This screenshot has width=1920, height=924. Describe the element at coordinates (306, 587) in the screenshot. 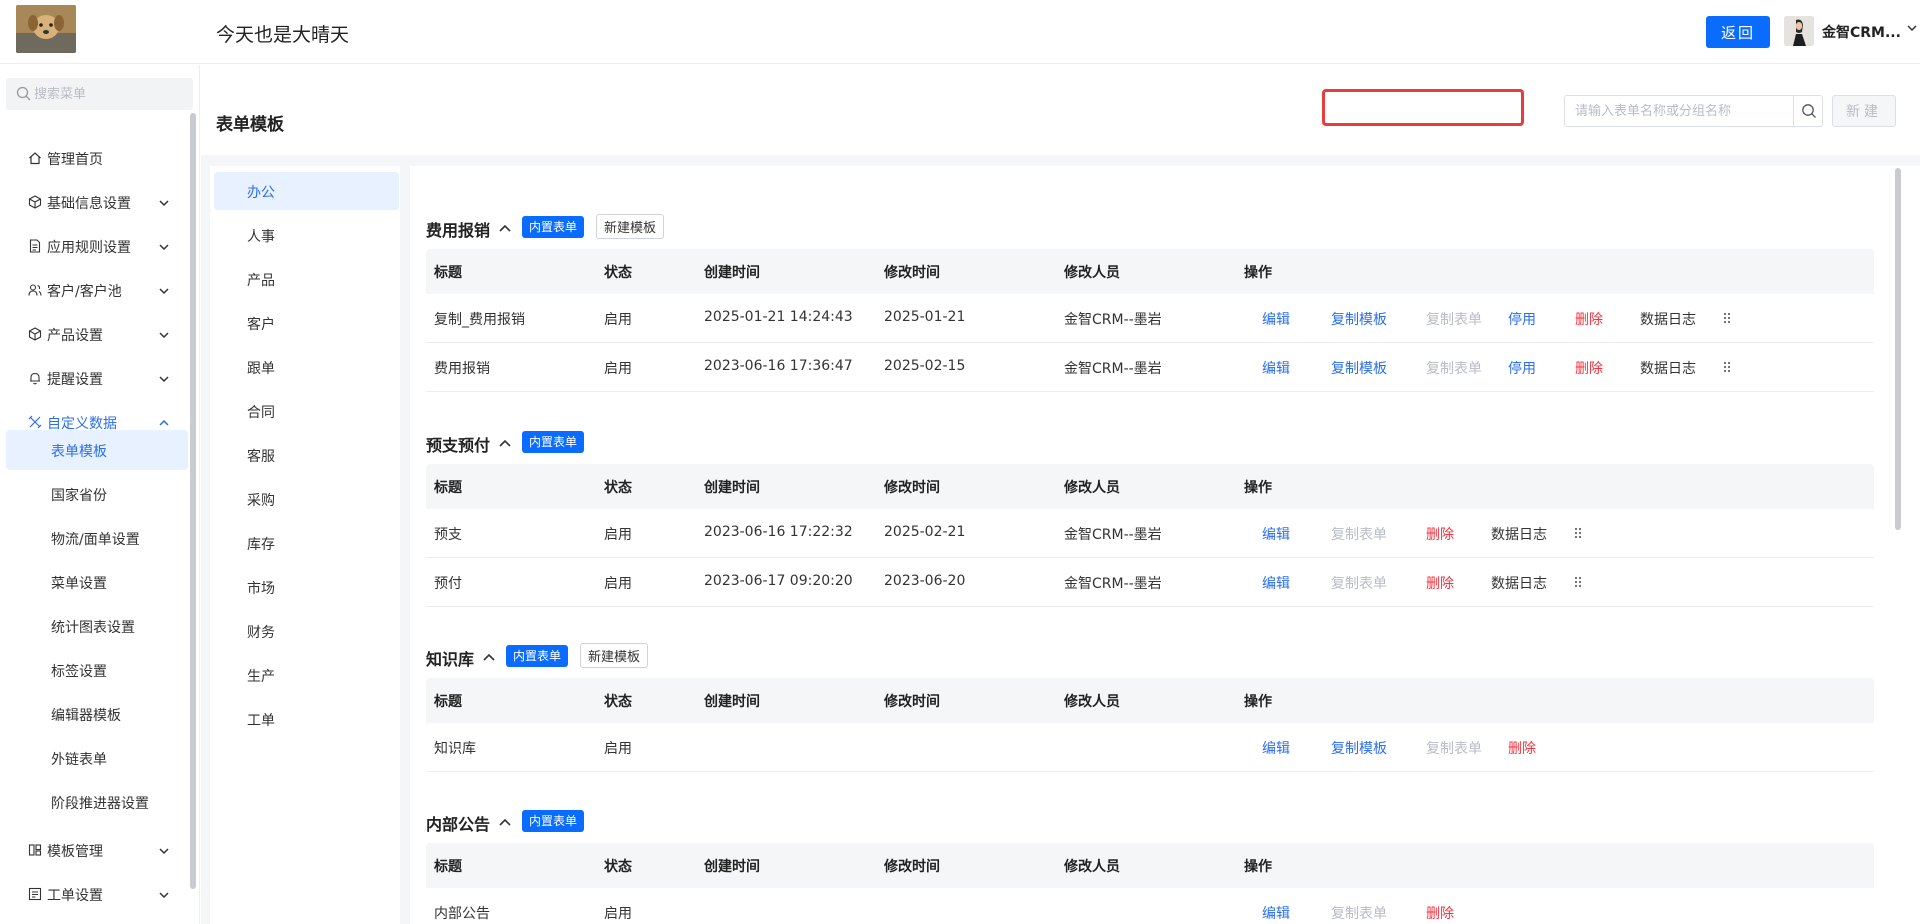

I see `category-item: 市场` at that location.